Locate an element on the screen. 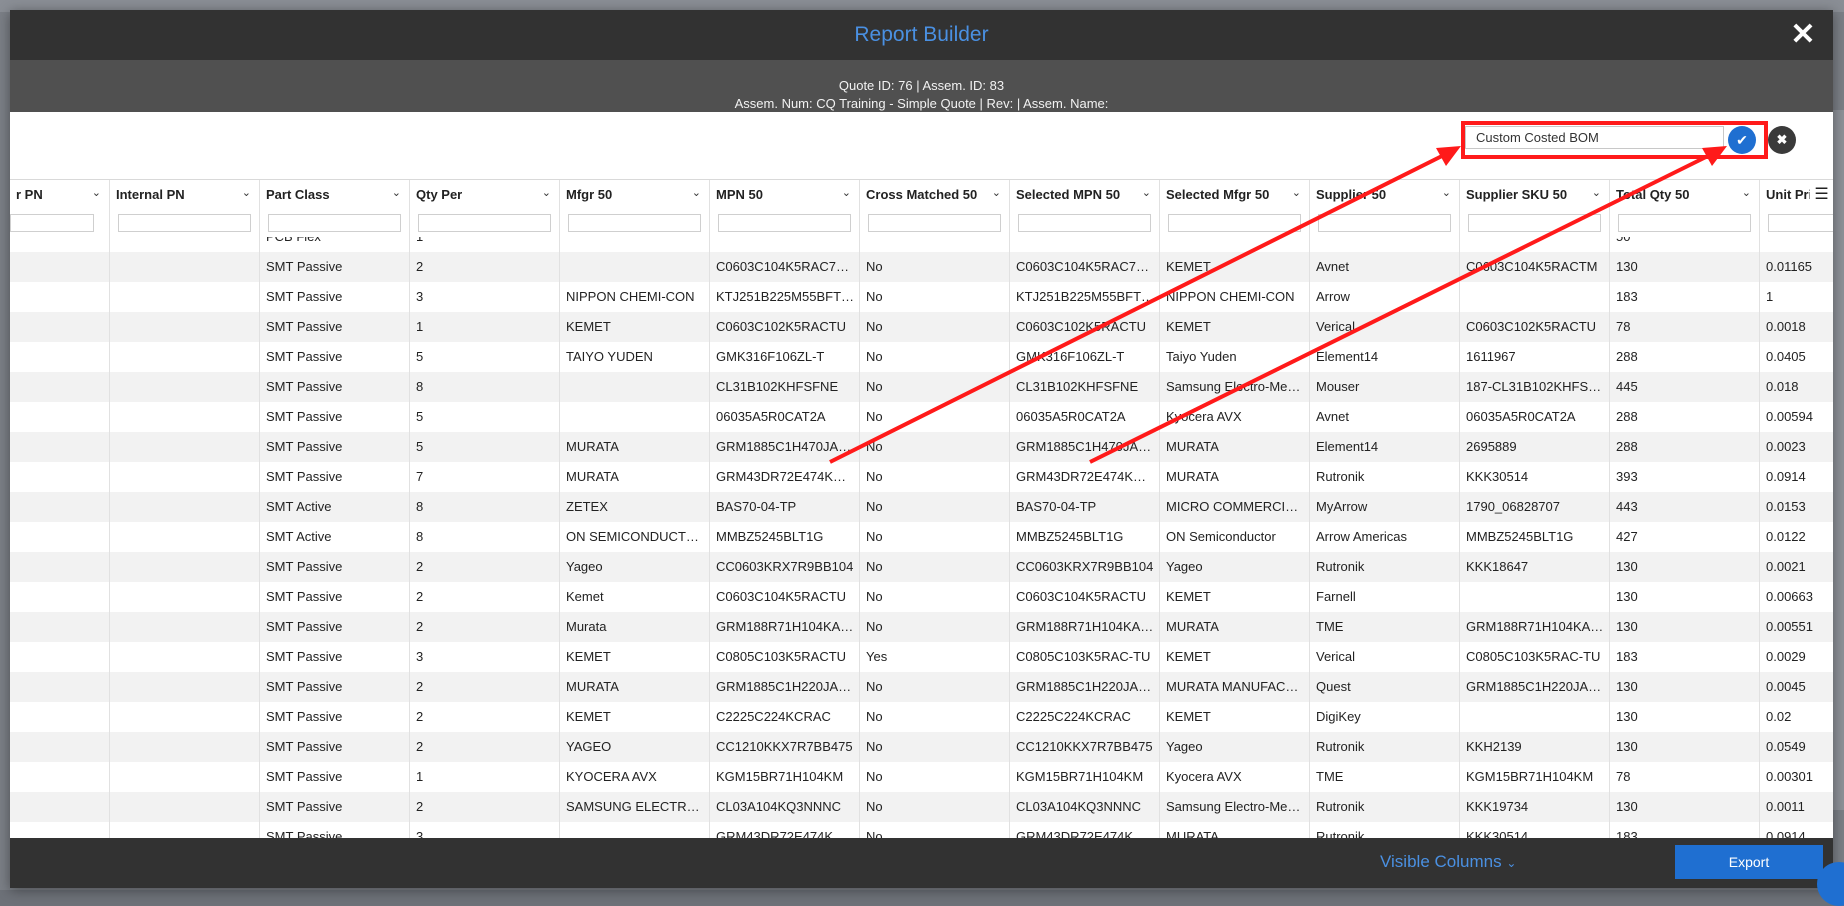  column-header: r PN ⌄ is located at coordinates (60, 208).